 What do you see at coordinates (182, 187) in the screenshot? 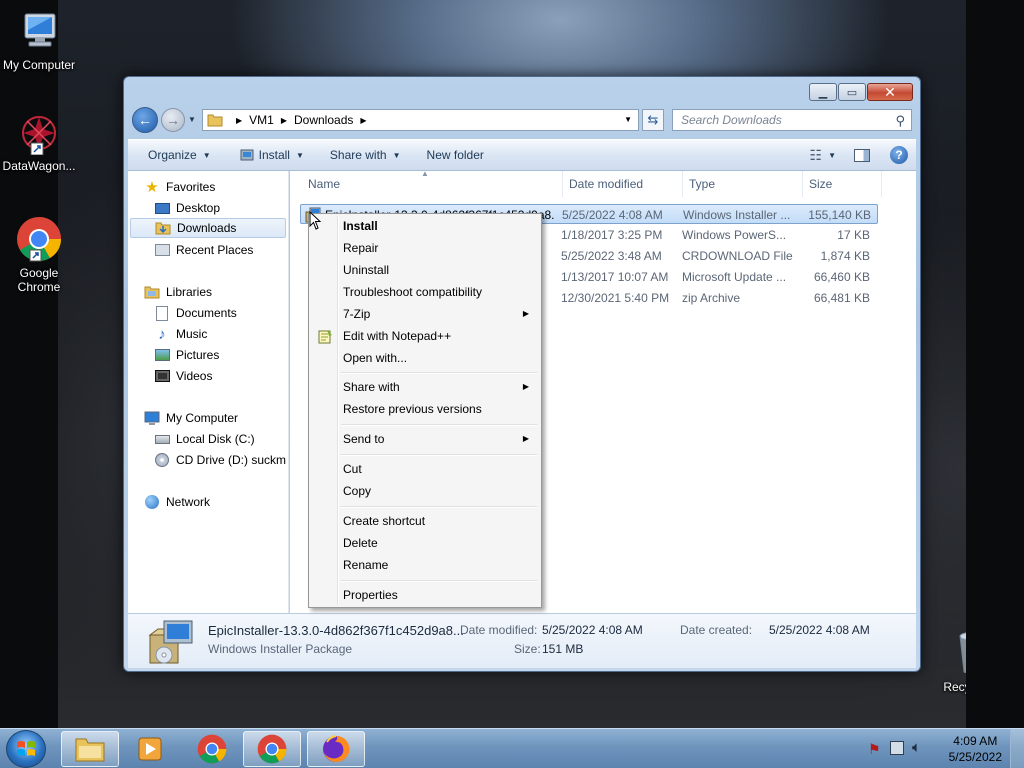
I see `nav-favorites: ★ Favorites` at bounding box center [182, 187].